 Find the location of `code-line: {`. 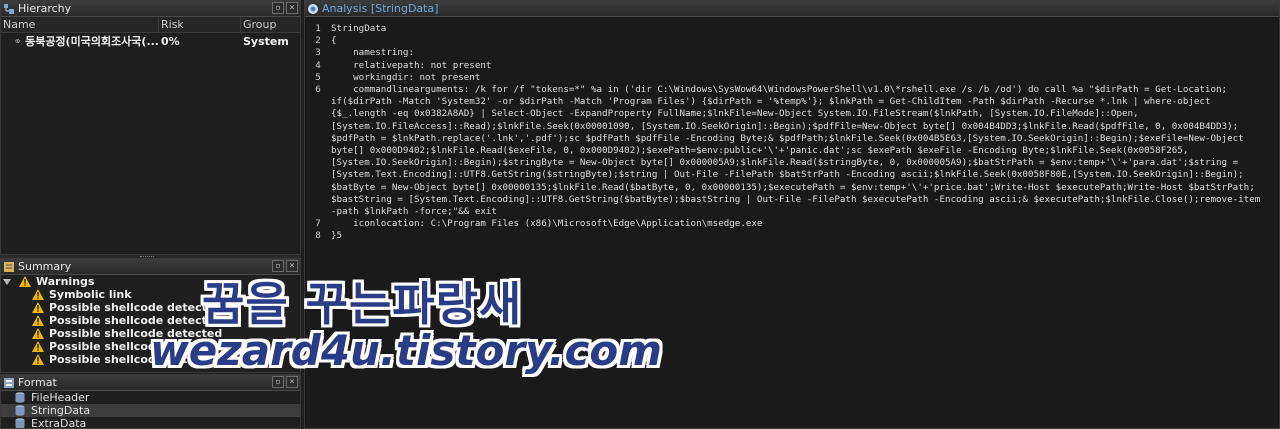

code-line: { is located at coordinates (334, 41).